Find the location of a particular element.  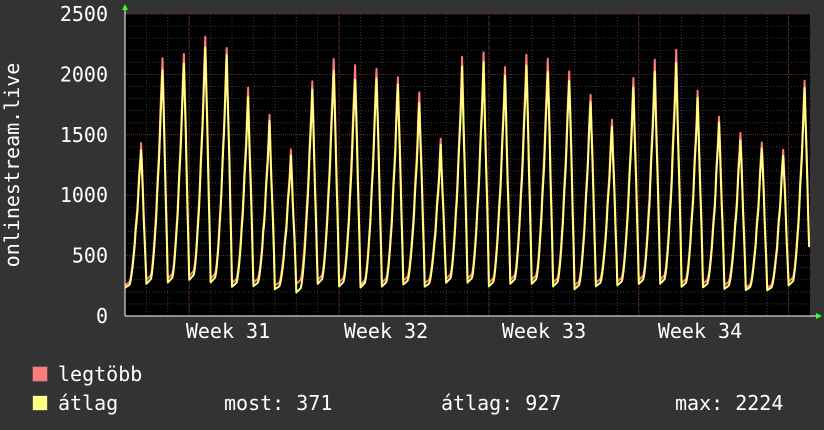

legend-swatch-avg is located at coordinates (40, 403).